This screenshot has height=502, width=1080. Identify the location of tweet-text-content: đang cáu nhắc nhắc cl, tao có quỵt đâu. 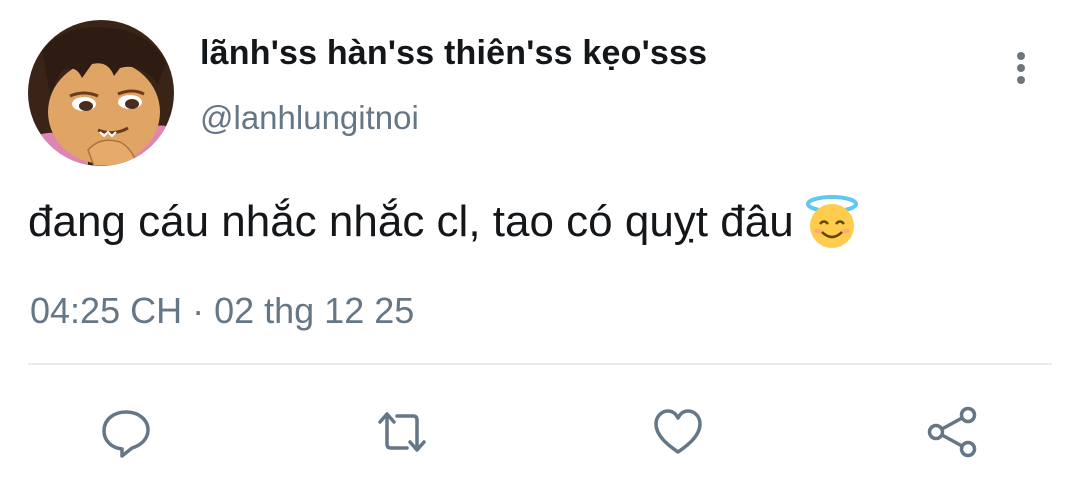
(411, 221).